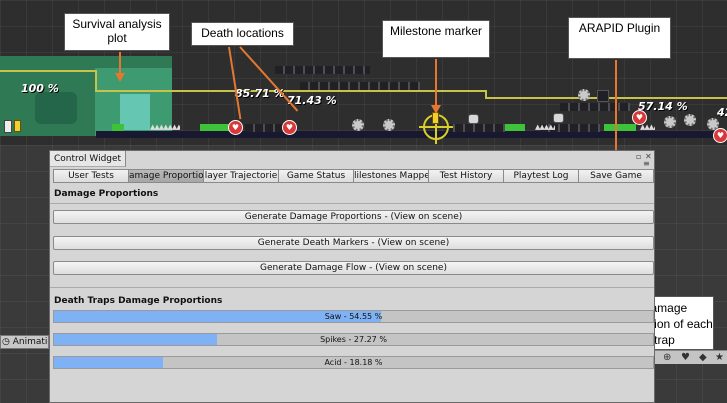  What do you see at coordinates (667, 357) in the screenshot?
I see `lock-icon: ⊕` at bounding box center [667, 357].